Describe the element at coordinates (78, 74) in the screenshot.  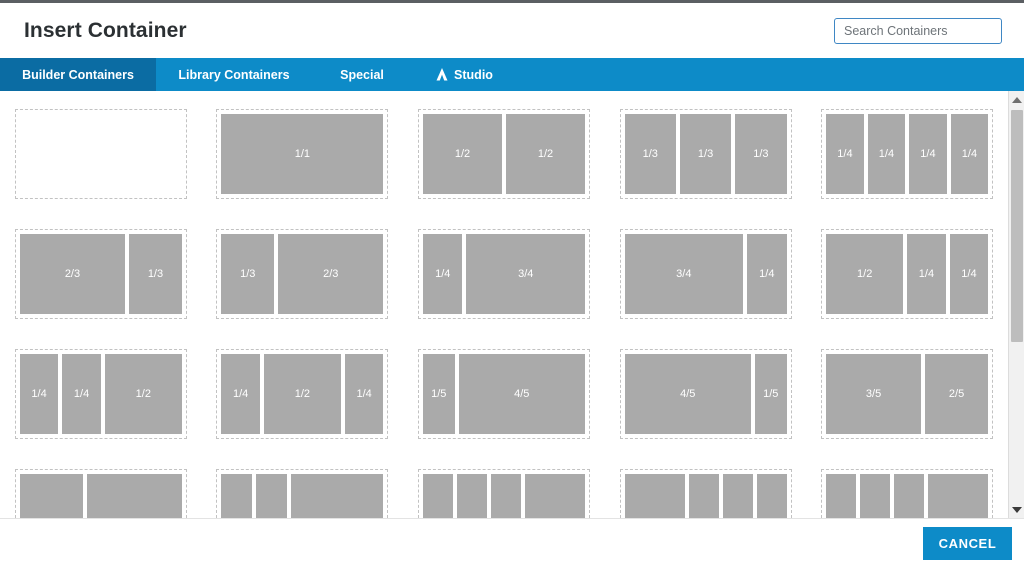
I see `tab-builder-containers-label: Builder Containers` at that location.